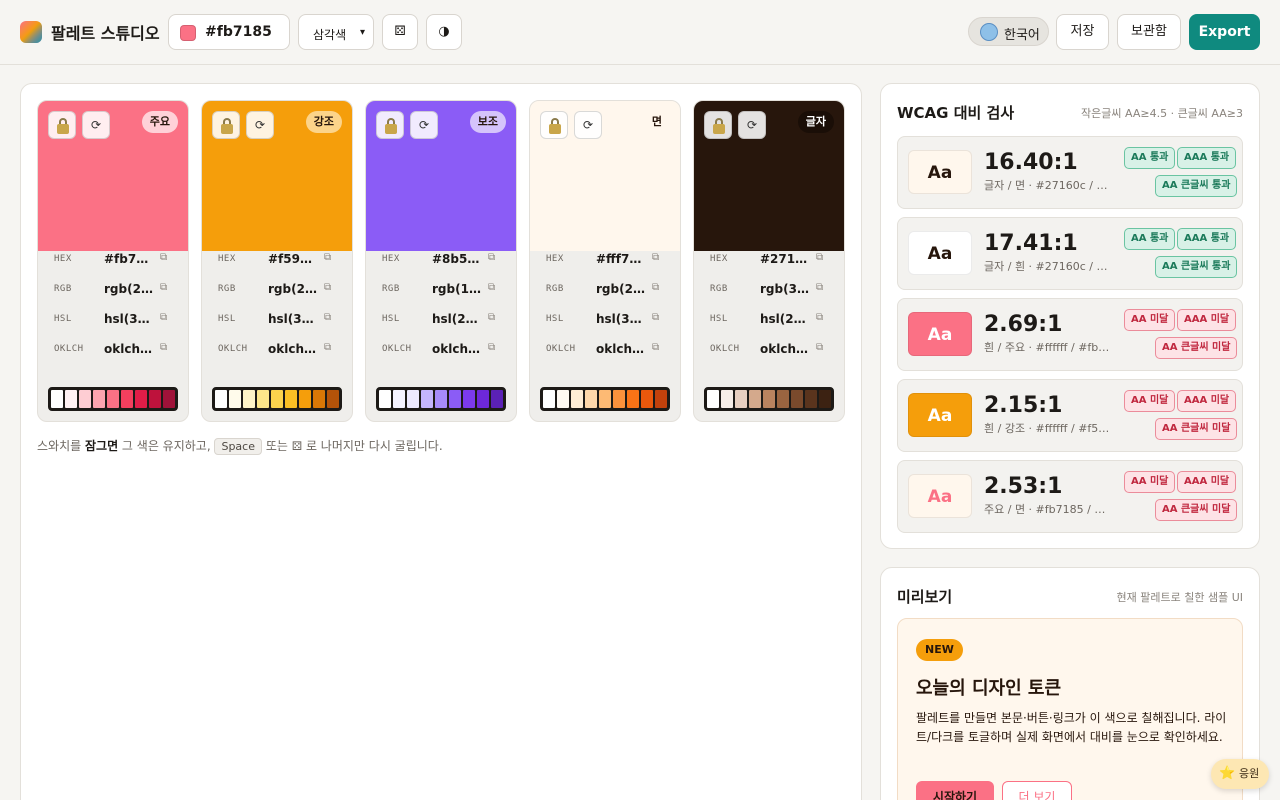  Describe the element at coordinates (1224, 32) in the screenshot. I see `export-button: Export` at that location.